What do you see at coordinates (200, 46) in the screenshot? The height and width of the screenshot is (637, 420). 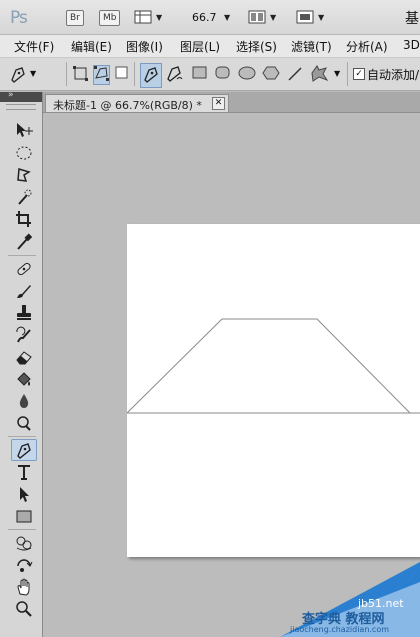 I see `menu-layer: 图层(L)` at bounding box center [200, 46].